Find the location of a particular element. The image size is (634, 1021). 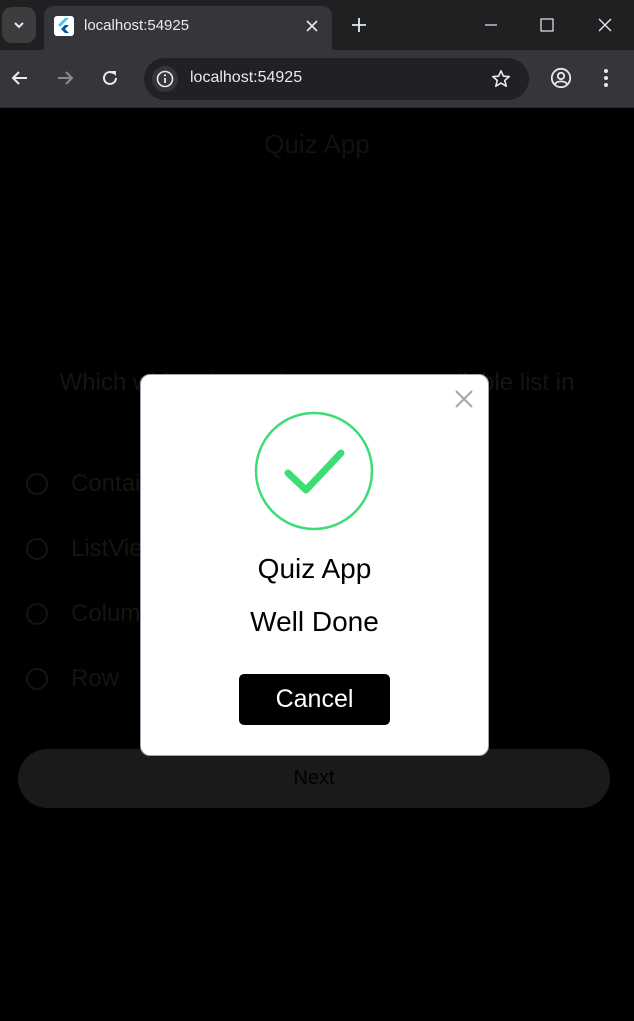

tab-close-icon is located at coordinates (312, 26).